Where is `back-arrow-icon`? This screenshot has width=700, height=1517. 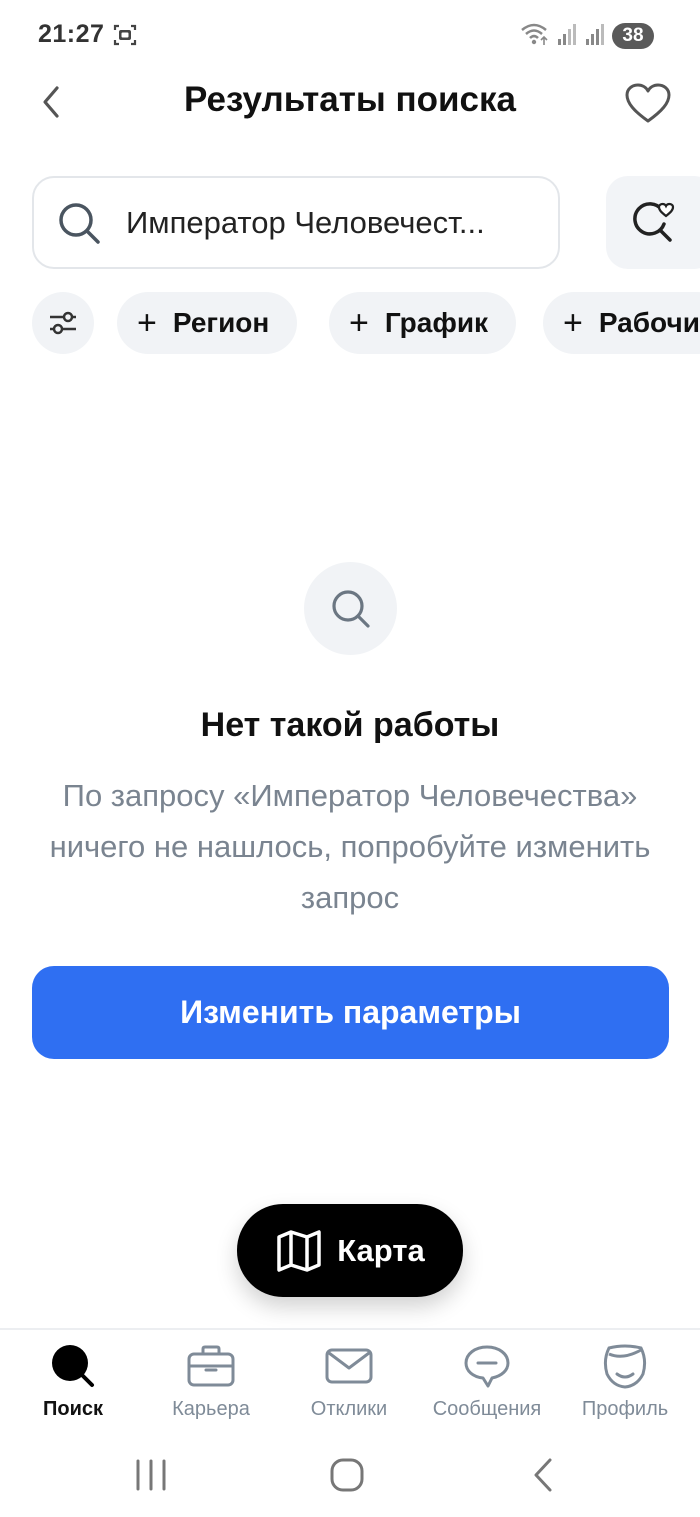 back-arrow-icon is located at coordinates (543, 1475).